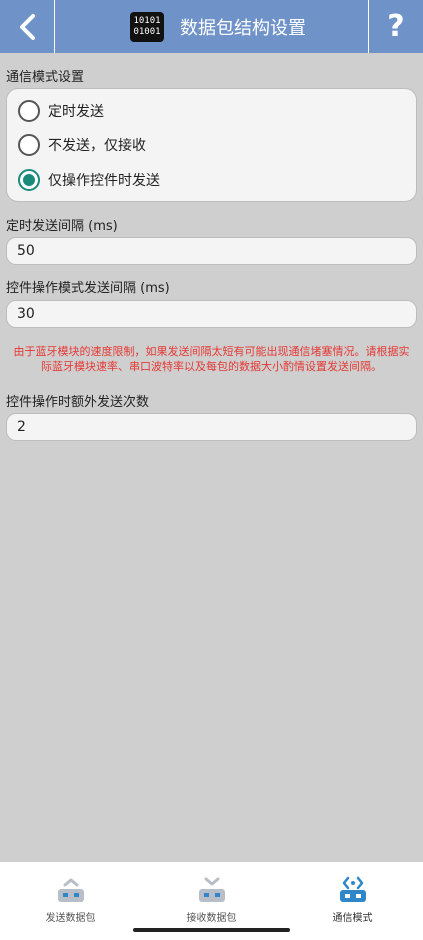  Describe the element at coordinates (45, 77) in the screenshot. I see `comm-mode-label: 通信模式设置` at that location.